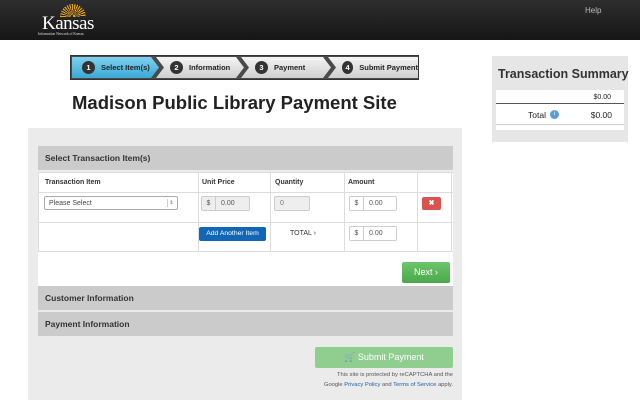 This screenshot has height=400, width=640. Describe the element at coordinates (232, 234) in the screenshot. I see `add-another-item-button: Add Another Item` at that location.